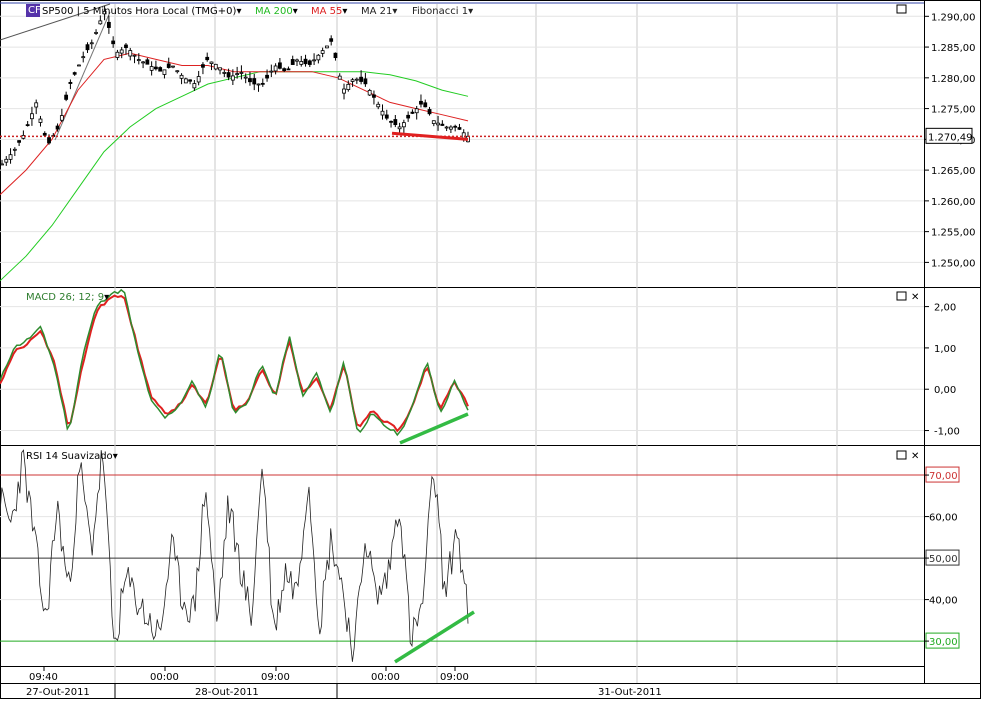  What do you see at coordinates (72, 456) in the screenshot?
I see `rsi-panel-label: RSI 14 Suavizado▾` at bounding box center [72, 456].